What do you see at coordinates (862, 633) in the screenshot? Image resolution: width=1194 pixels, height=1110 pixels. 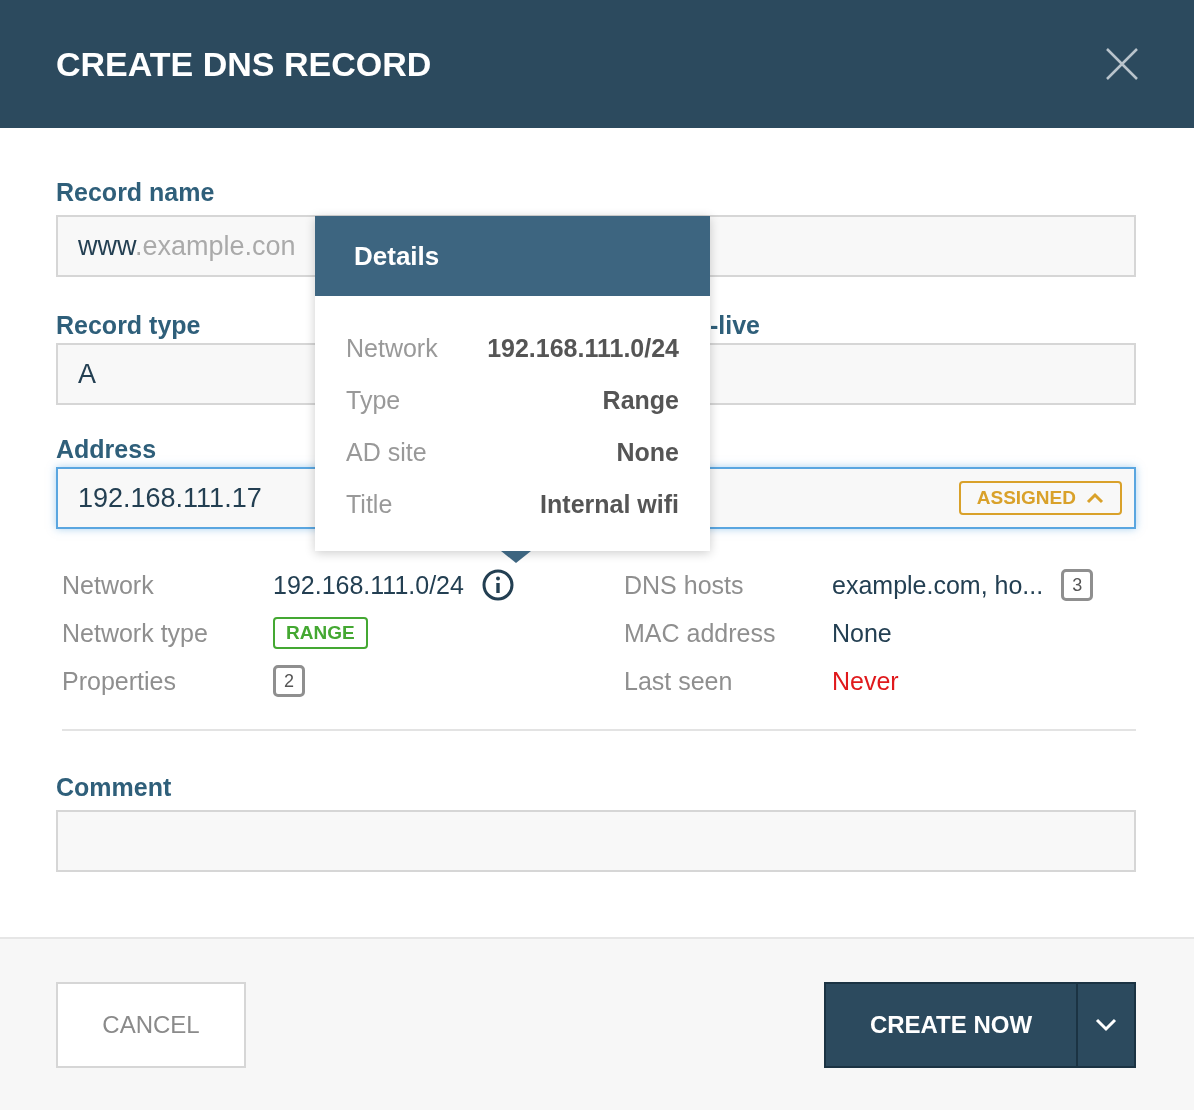 I see `detail-value: None` at bounding box center [862, 633].